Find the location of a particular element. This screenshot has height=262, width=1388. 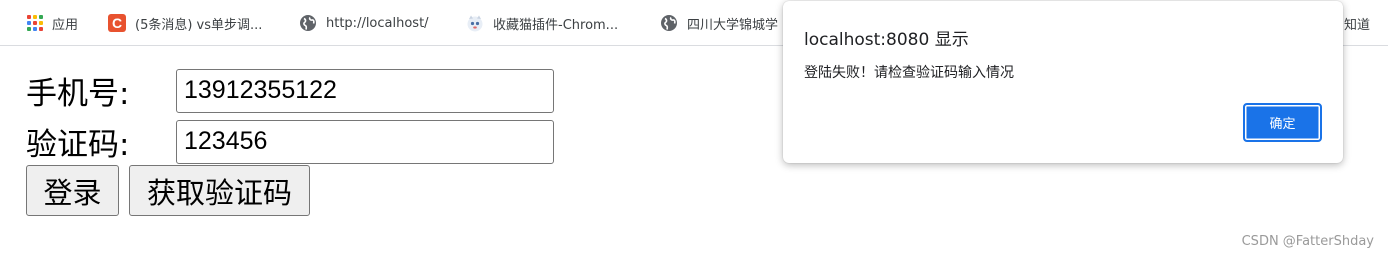

bookmark-label: http://localhost/ is located at coordinates (377, 23).